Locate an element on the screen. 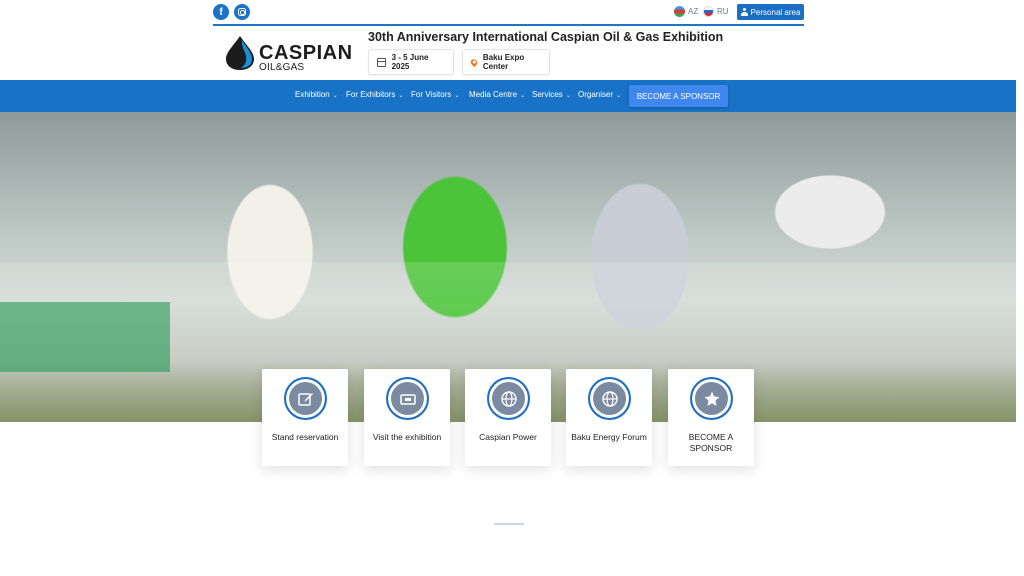 The image size is (1024, 576). top-bar: f AZ RU Personal area is located at coordinates (508, 13).